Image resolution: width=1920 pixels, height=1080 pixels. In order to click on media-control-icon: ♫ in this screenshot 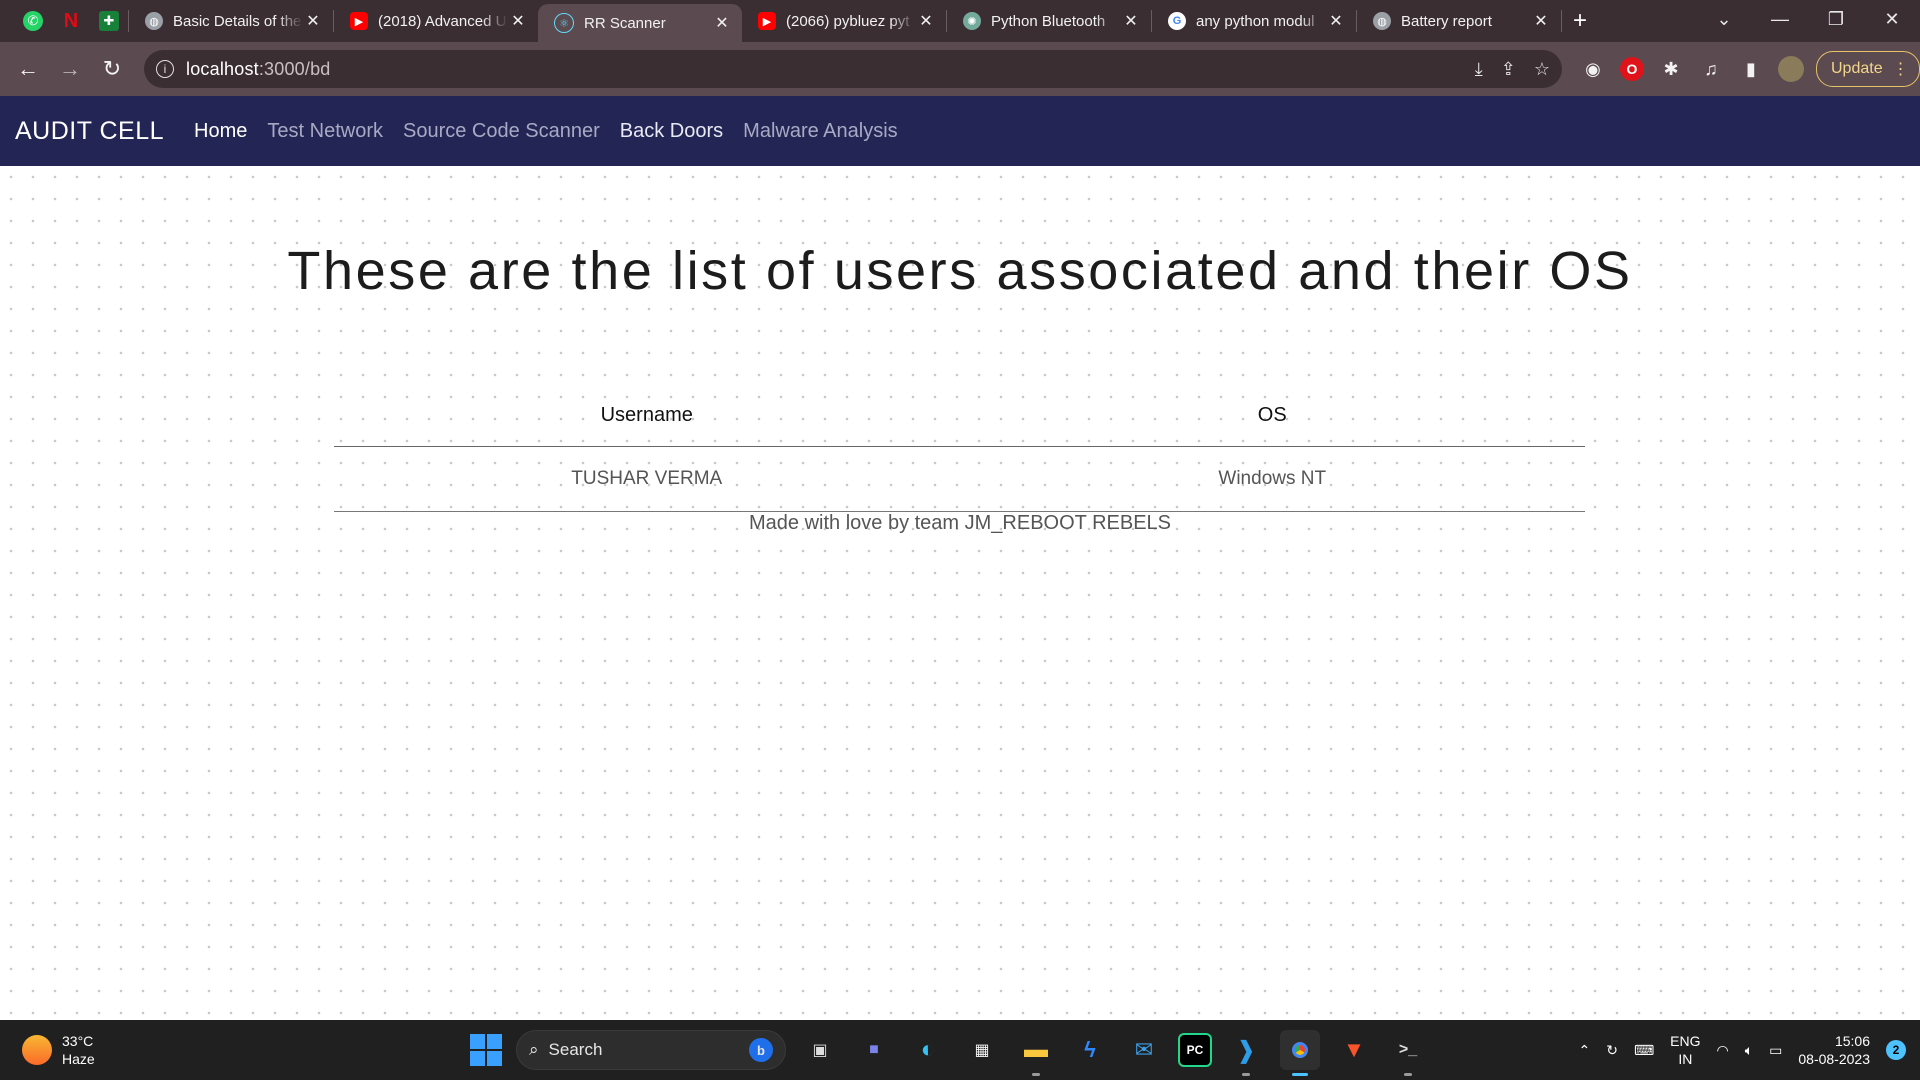, I will do `click(1711, 69)`.